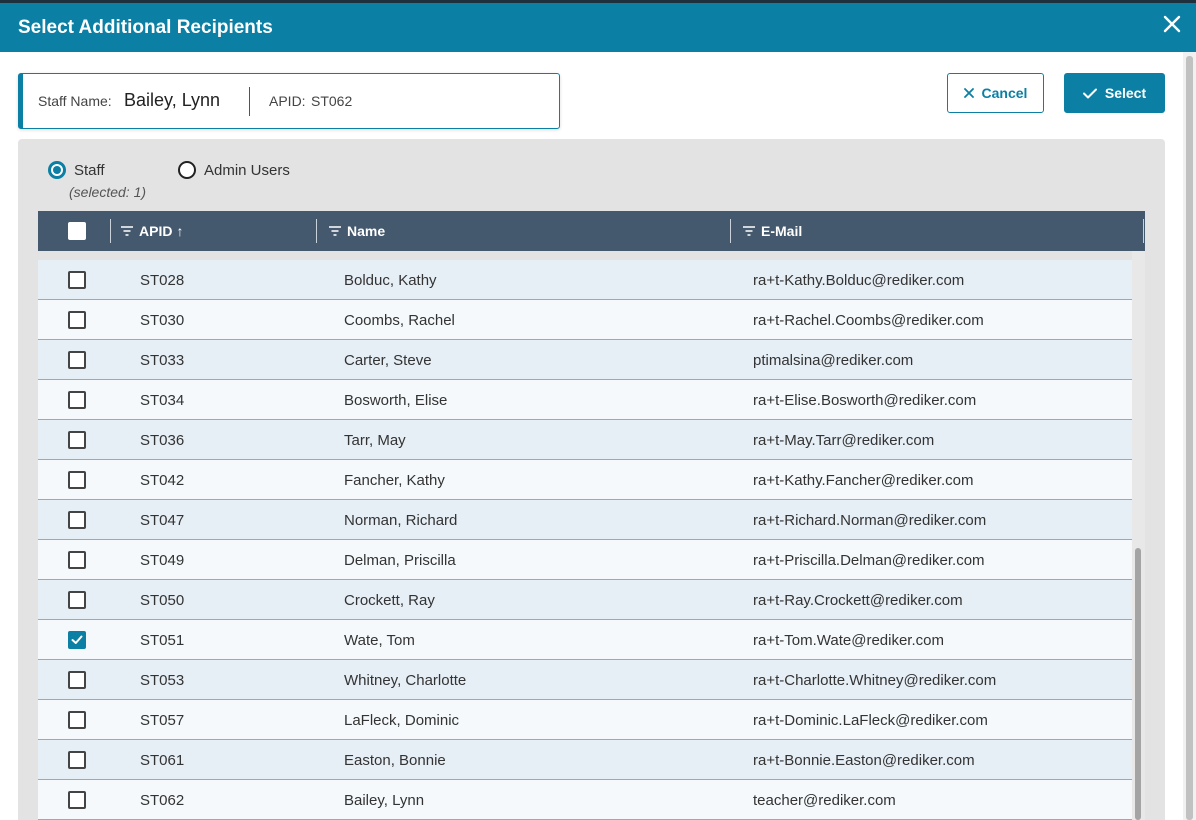  Describe the element at coordinates (394, 480) in the screenshot. I see `cell-name: Fancher, Kathy` at that location.